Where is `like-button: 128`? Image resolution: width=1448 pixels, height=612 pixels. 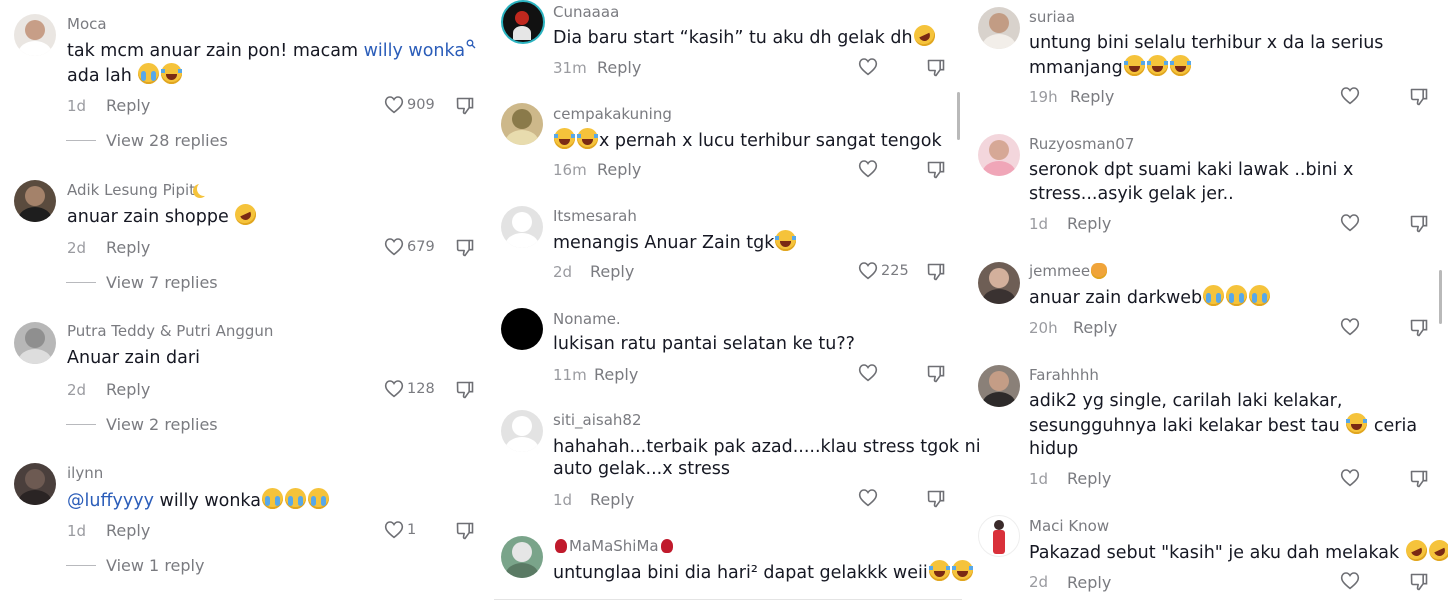
like-button: 128 is located at coordinates (409, 388).